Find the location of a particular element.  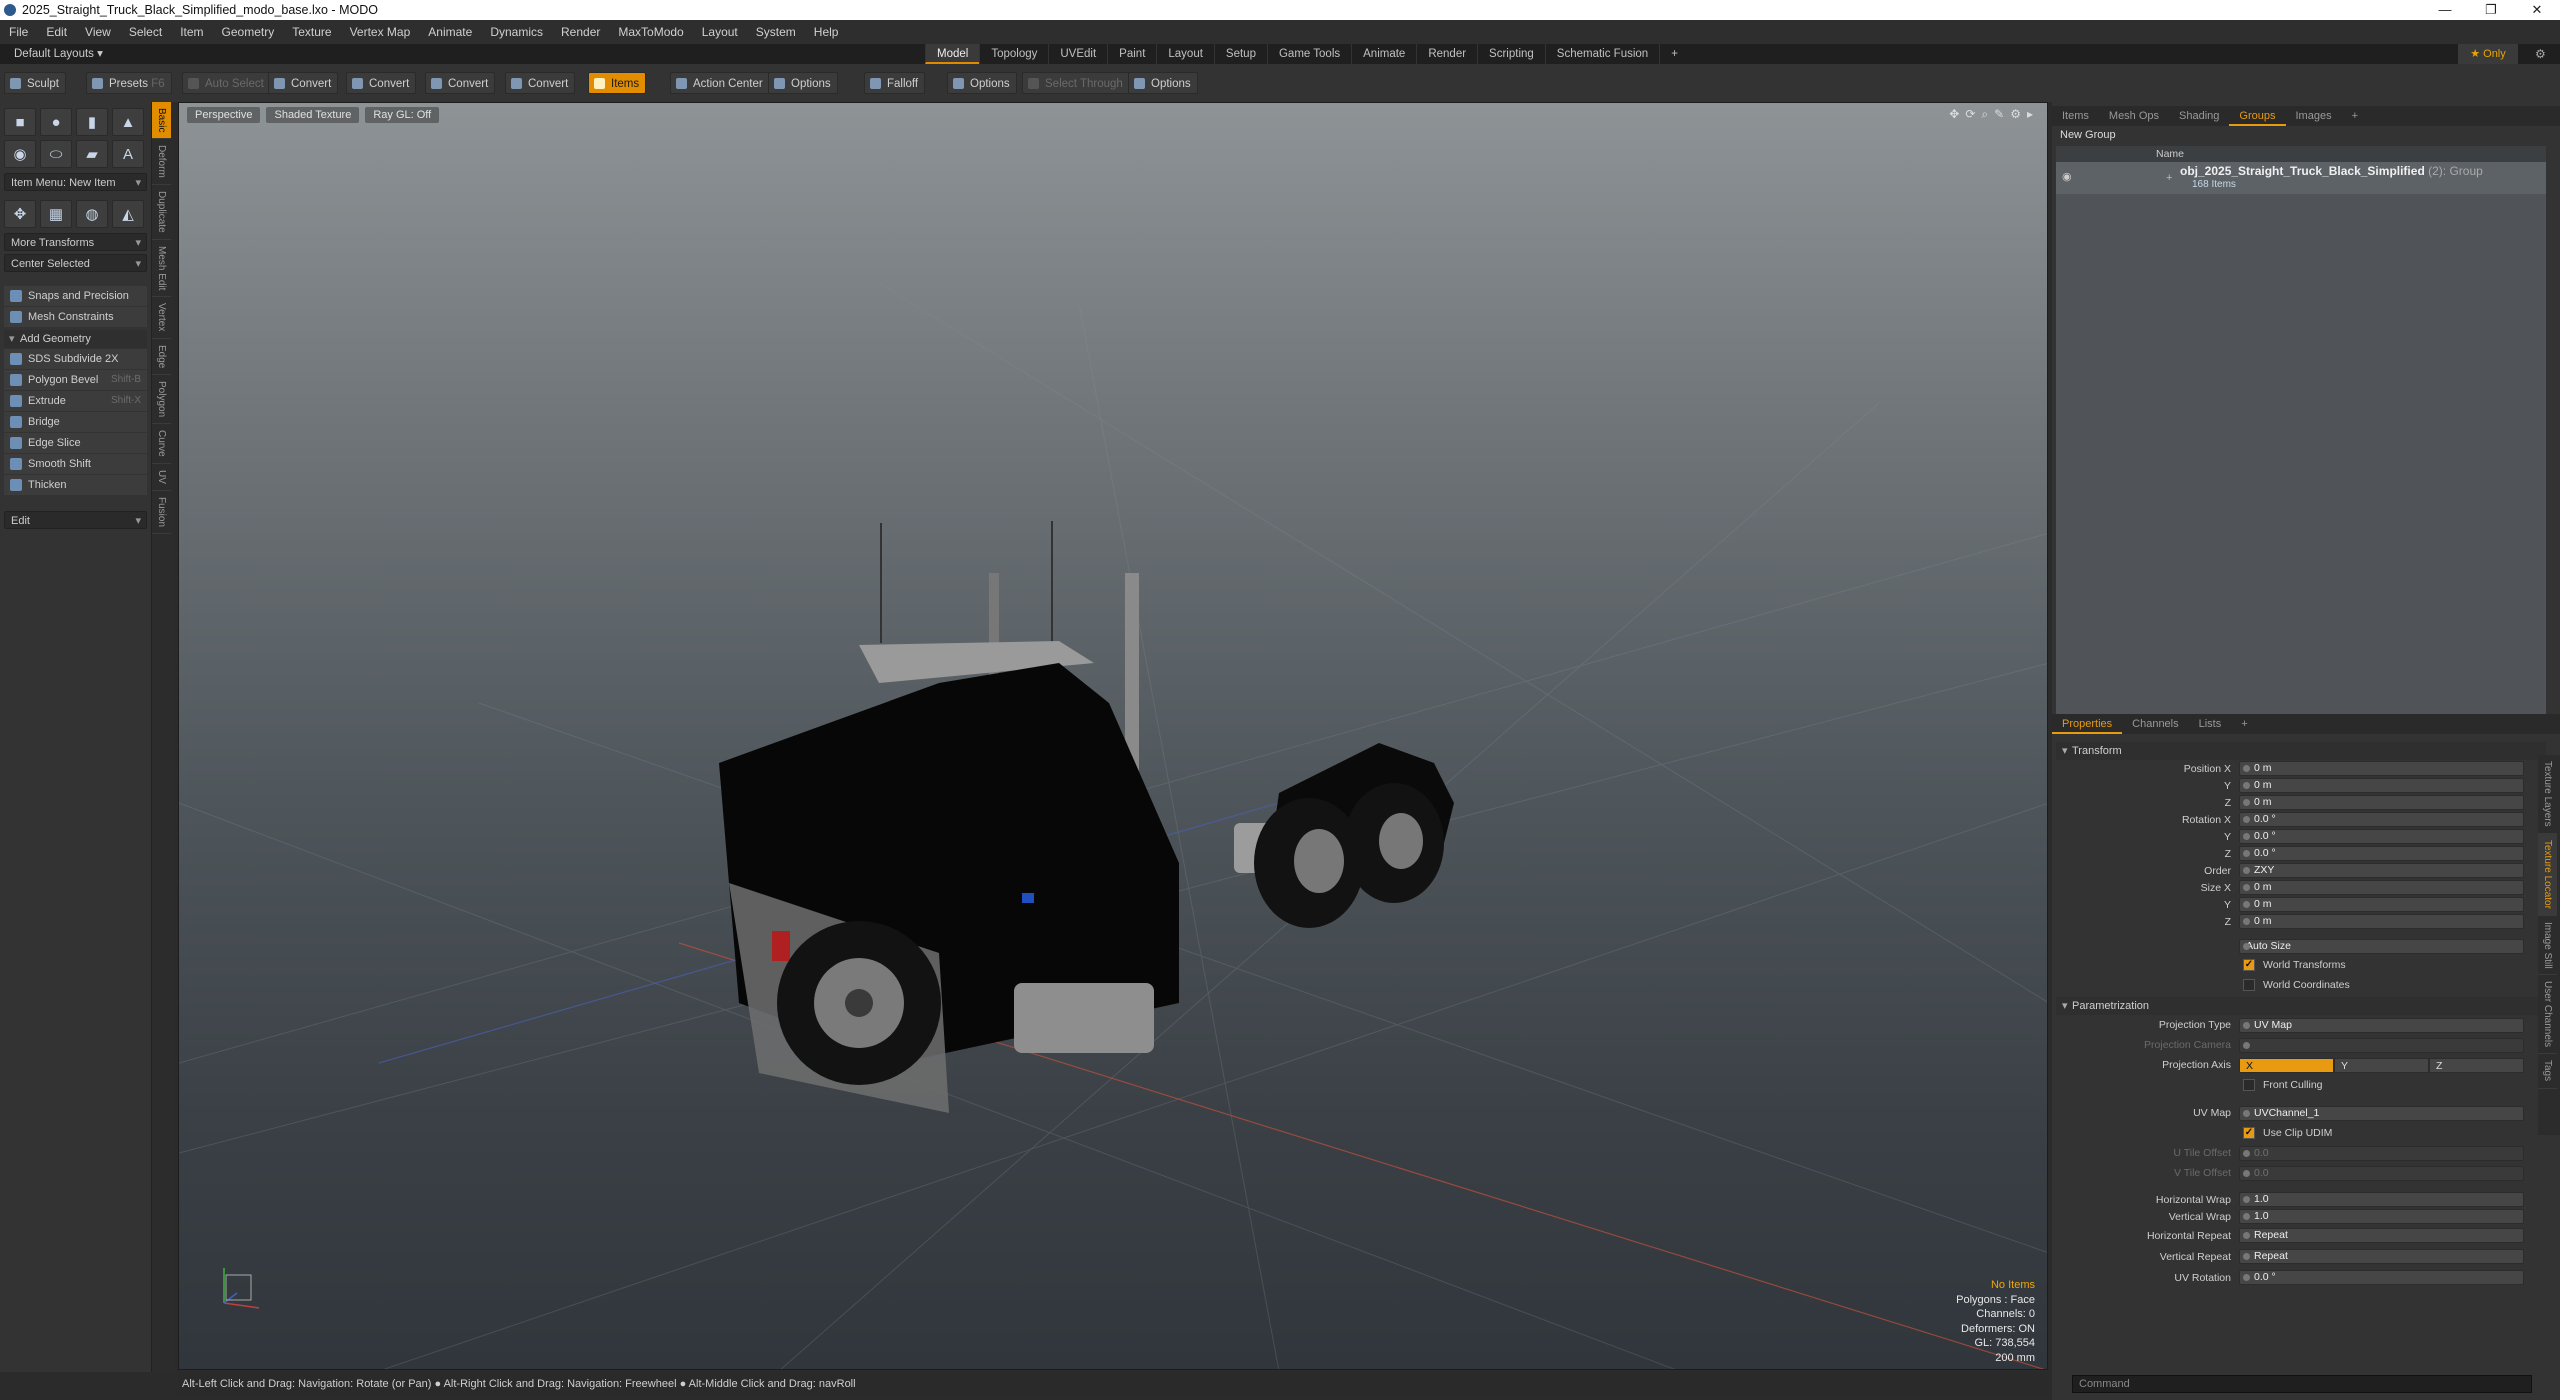

menu-texture: Texture is located at coordinates (311, 32).